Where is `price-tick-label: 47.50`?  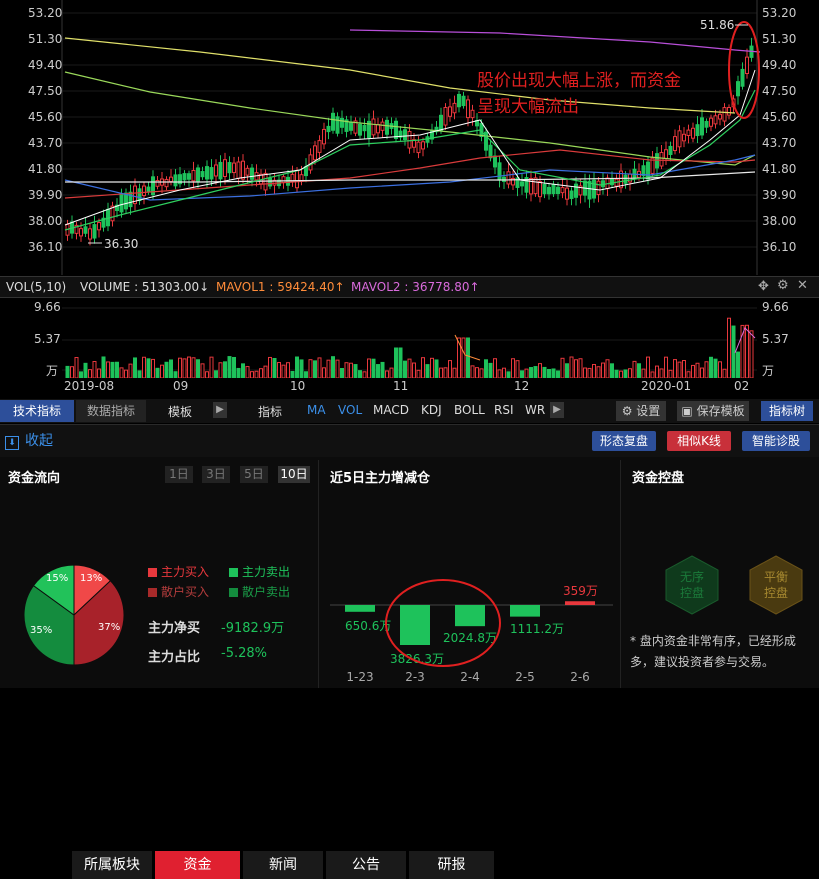 price-tick-label: 47.50 is located at coordinates (45, 91).